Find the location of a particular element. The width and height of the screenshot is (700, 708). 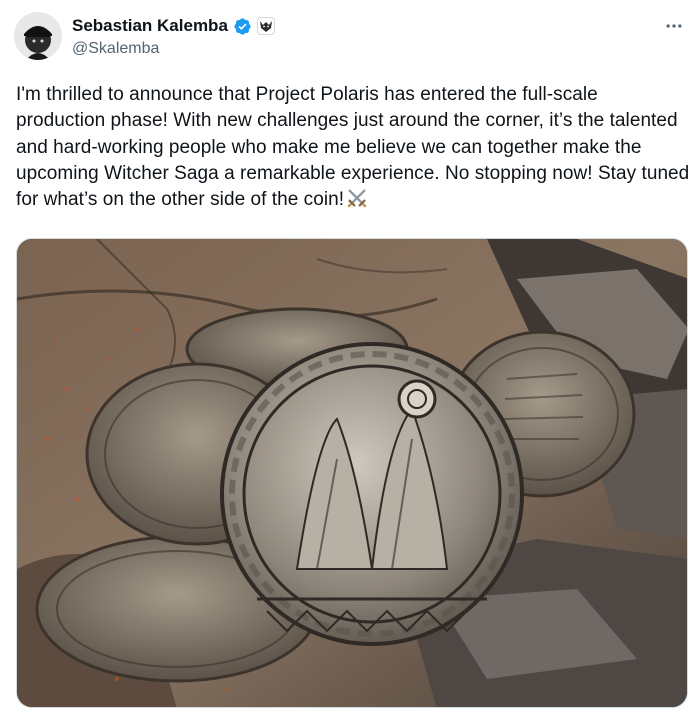

verified-badge-icon is located at coordinates (242, 26).